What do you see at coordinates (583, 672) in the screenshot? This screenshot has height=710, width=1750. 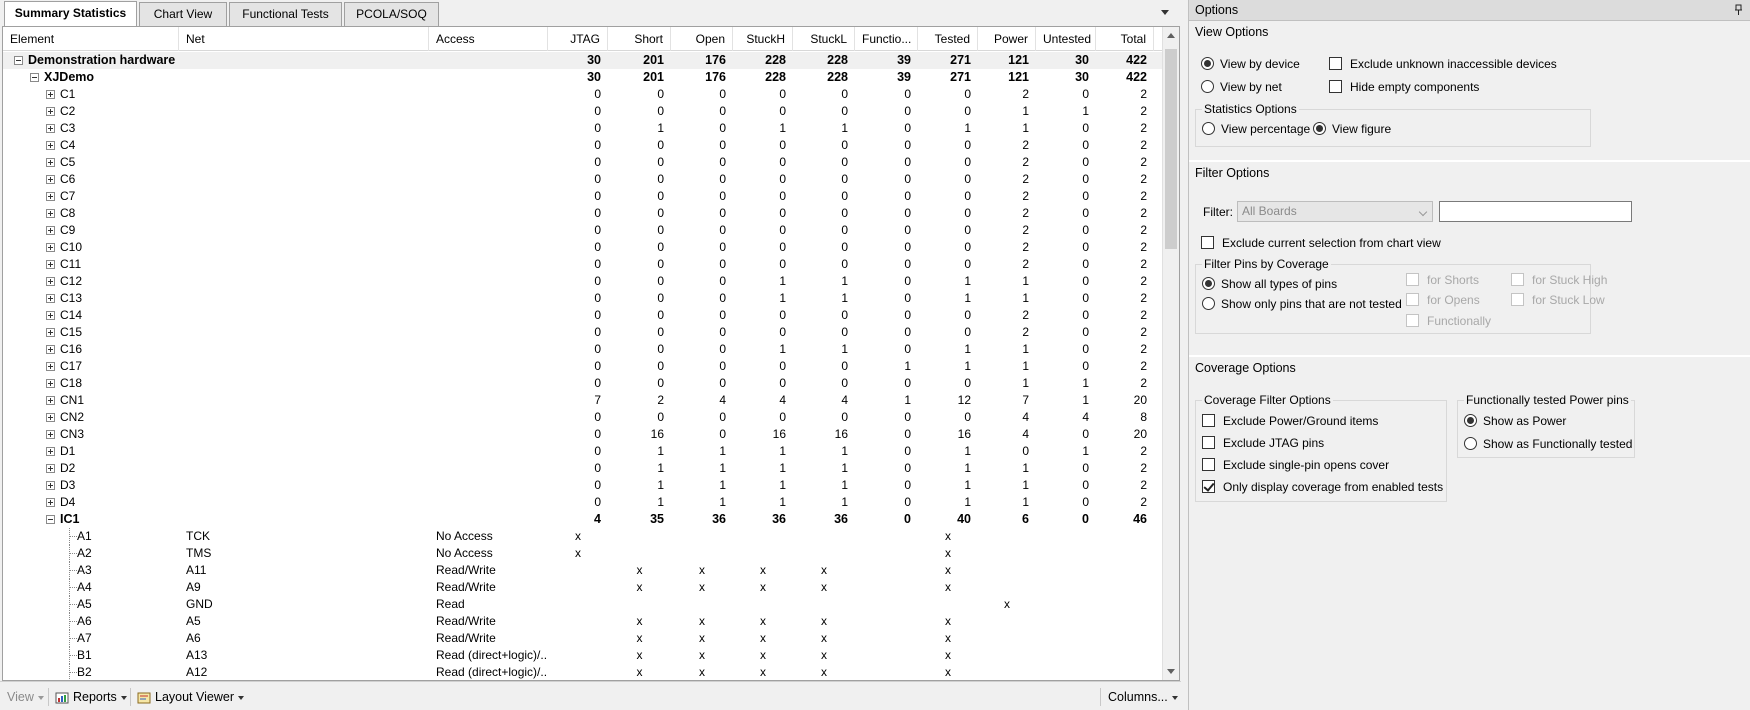 I see `table-row: B2 A12 Read (direct+logic)/... x x x x x` at bounding box center [583, 672].